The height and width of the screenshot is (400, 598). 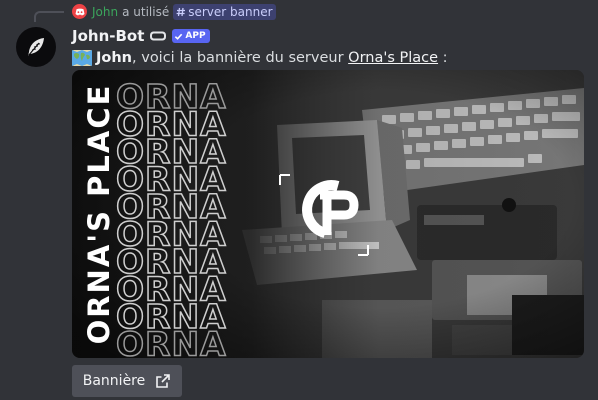 I want to click on app-tag-label: APP, so click(x=195, y=36).